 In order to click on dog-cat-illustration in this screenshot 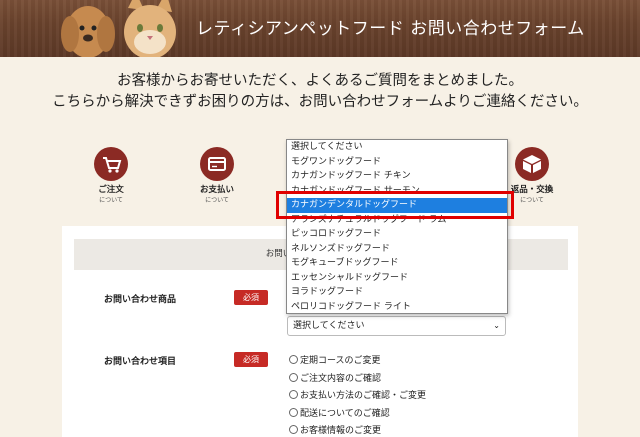, I will do `click(118, 28)`.